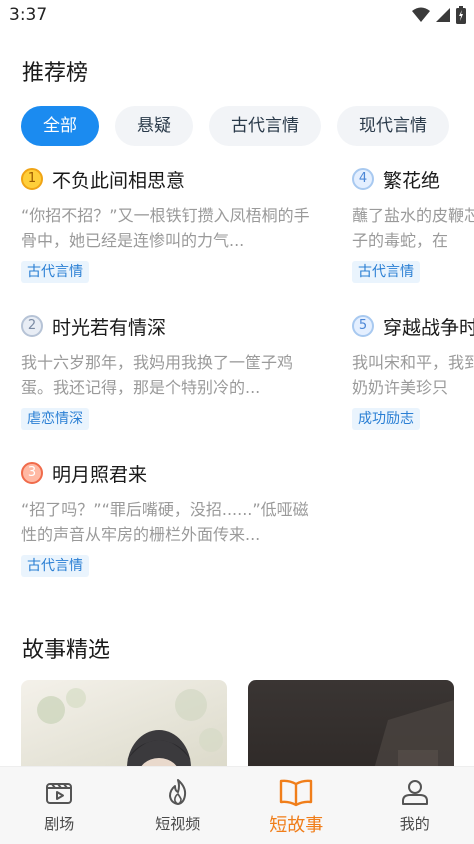 The width and height of the screenshot is (474, 844). I want to click on tab-all: 全部, so click(60, 126).